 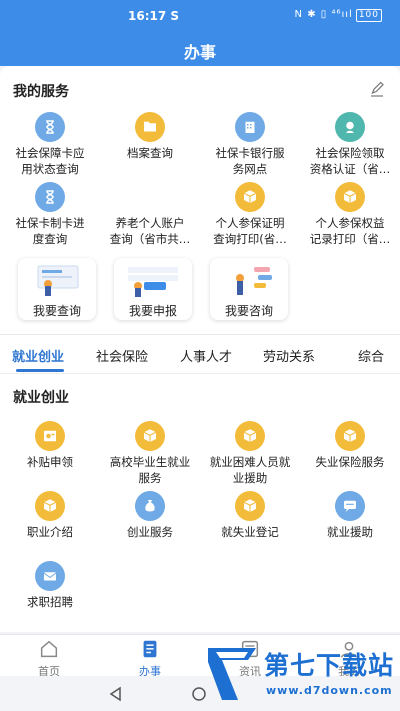 I want to click on mail-icon, so click(x=50, y=576).